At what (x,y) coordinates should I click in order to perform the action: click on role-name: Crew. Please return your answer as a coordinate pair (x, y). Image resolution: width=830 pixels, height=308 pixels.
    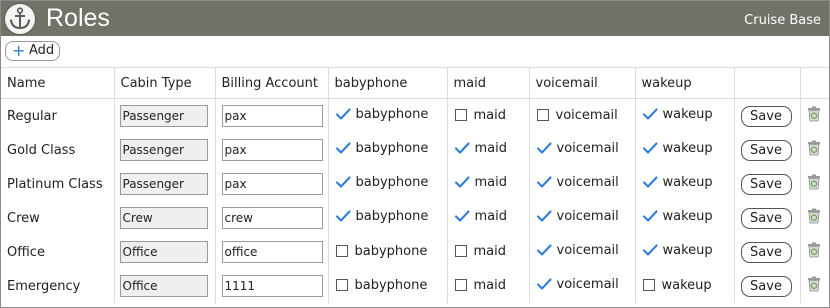
    Looking at the image, I should click on (23, 218).